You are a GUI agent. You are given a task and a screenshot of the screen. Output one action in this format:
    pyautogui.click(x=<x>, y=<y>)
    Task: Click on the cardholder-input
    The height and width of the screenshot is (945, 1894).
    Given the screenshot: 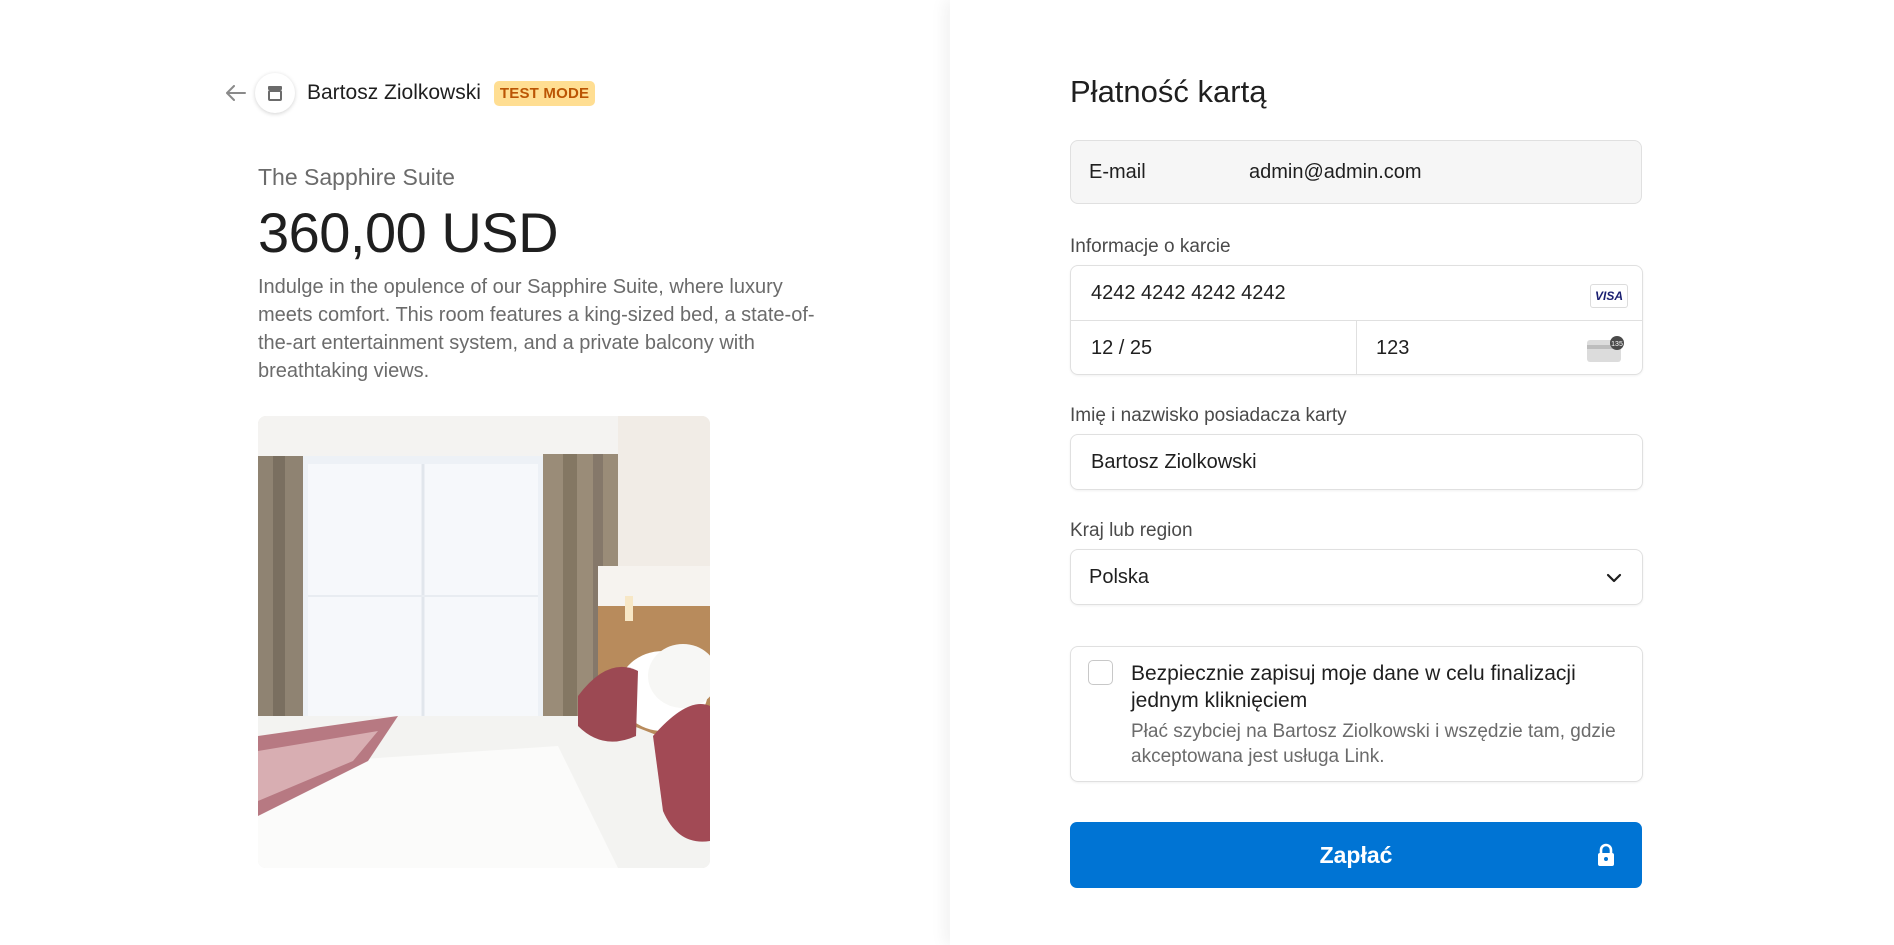 What is the action you would take?
    pyautogui.click(x=1341, y=462)
    